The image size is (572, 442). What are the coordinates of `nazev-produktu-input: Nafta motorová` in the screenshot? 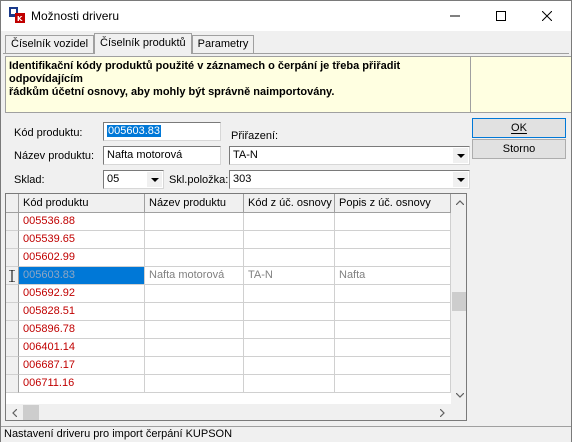 It's located at (162, 155).